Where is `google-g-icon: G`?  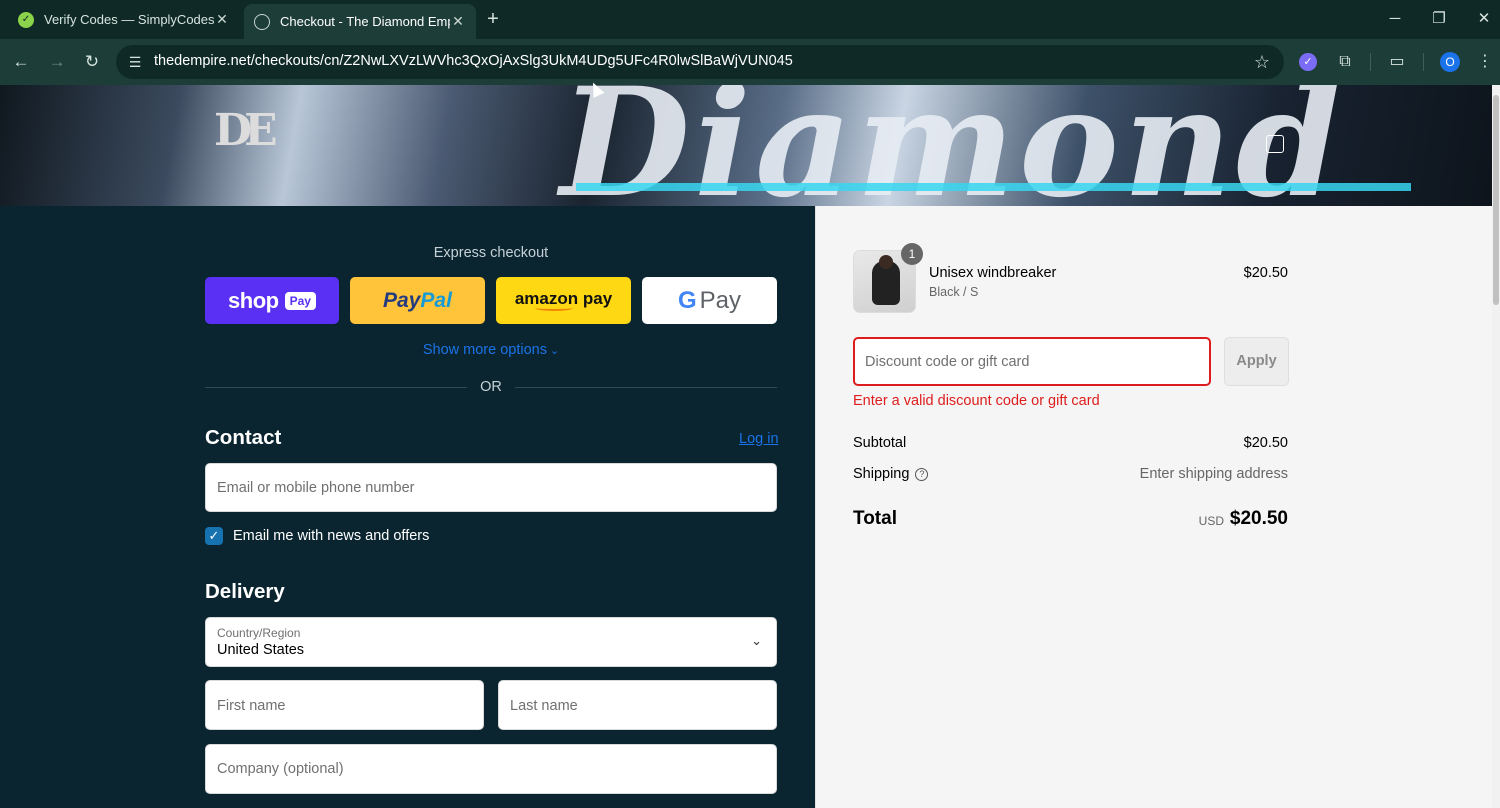 google-g-icon: G is located at coordinates (687, 300).